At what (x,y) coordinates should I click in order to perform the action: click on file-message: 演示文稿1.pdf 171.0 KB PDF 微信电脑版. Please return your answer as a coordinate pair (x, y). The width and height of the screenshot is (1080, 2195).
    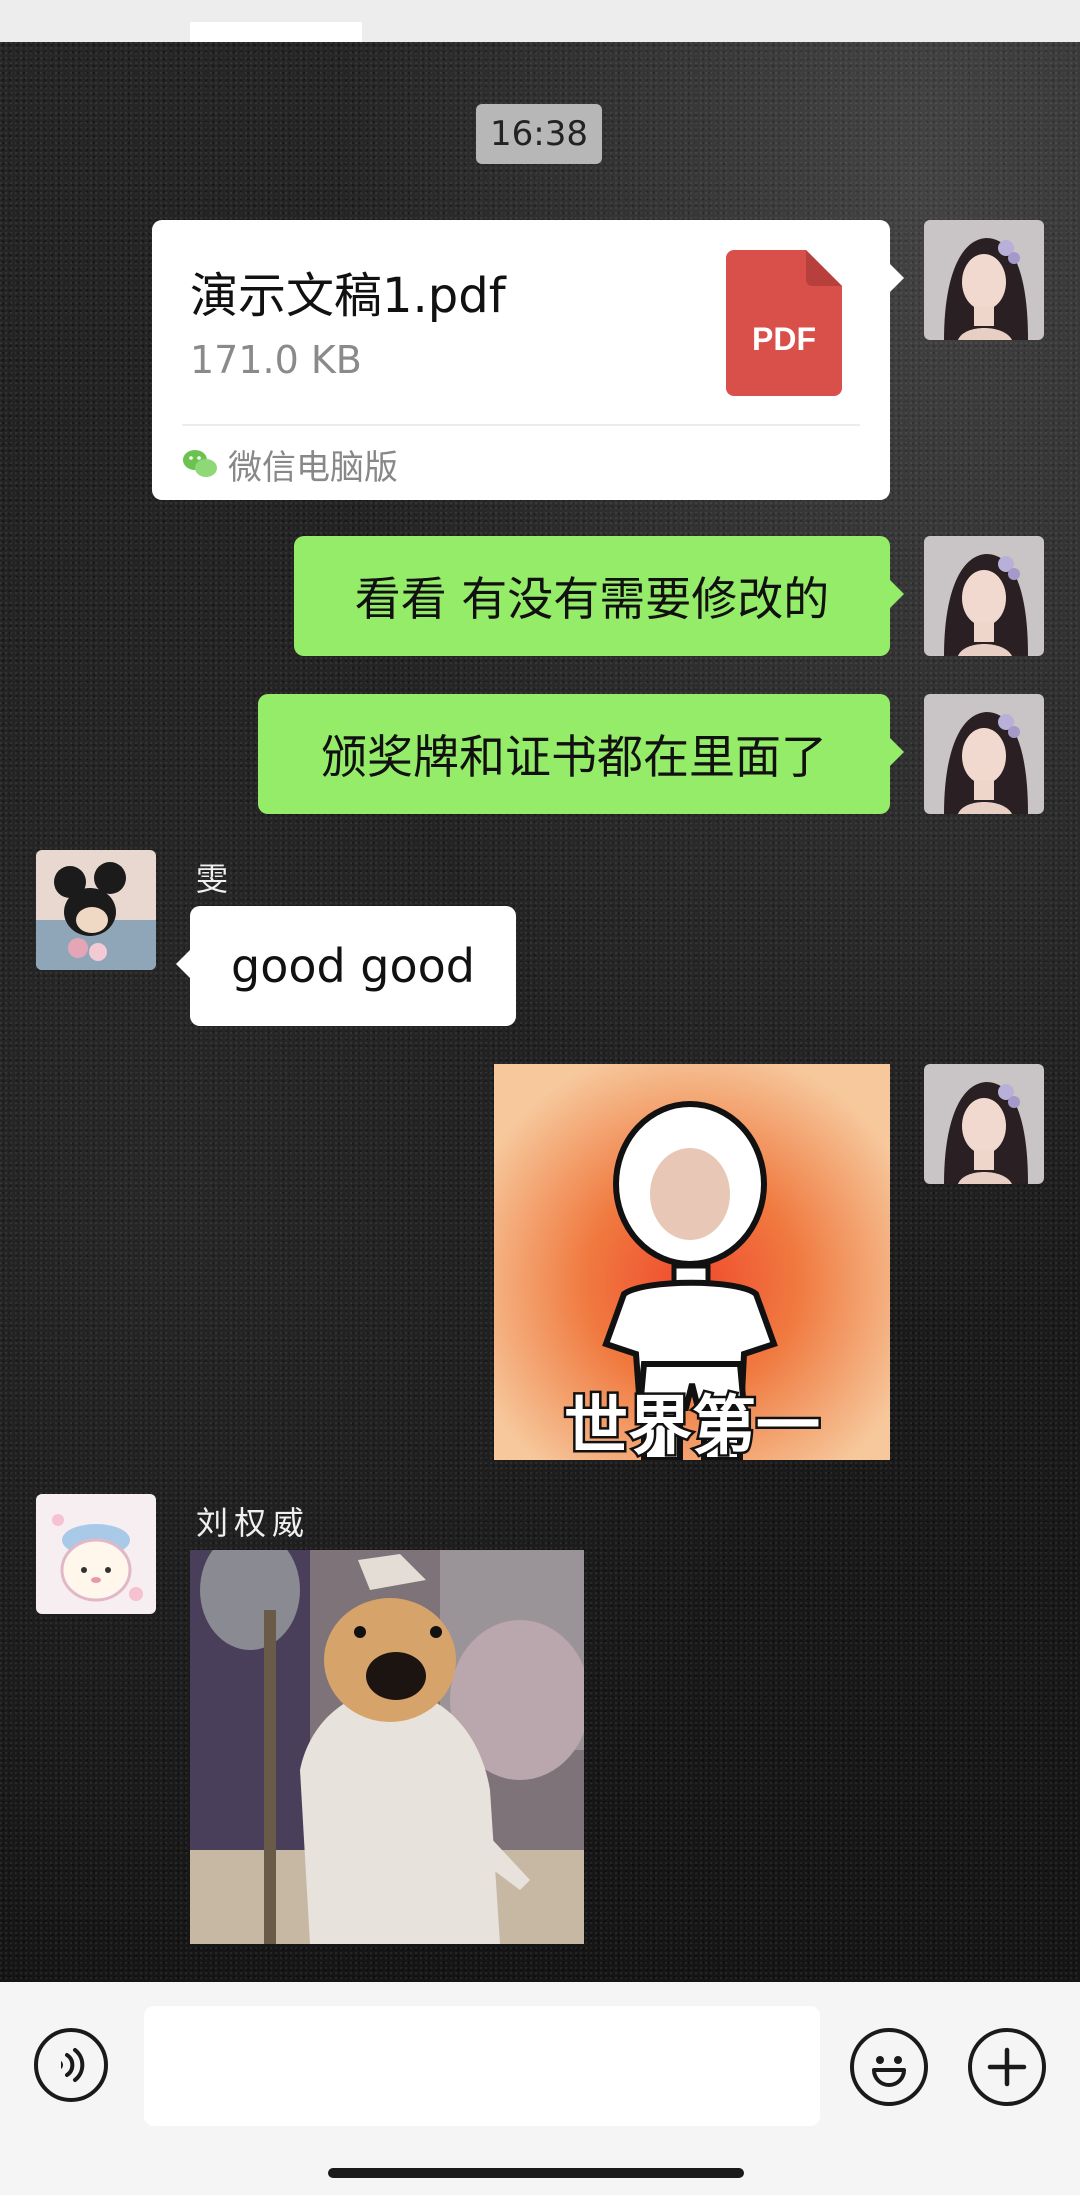
    Looking at the image, I should click on (528, 360).